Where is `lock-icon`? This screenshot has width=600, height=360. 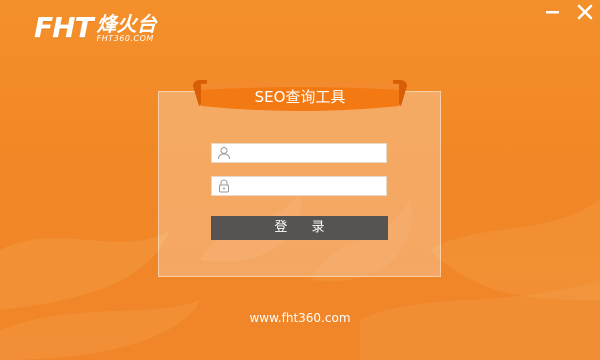 lock-icon is located at coordinates (224, 186).